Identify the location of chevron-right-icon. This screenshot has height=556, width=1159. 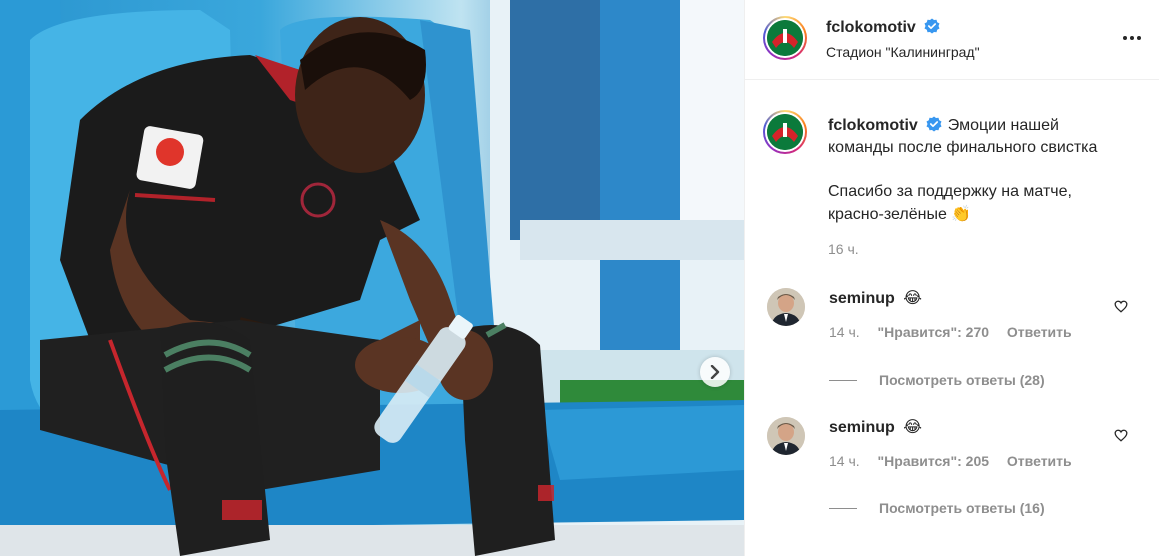
(715, 372).